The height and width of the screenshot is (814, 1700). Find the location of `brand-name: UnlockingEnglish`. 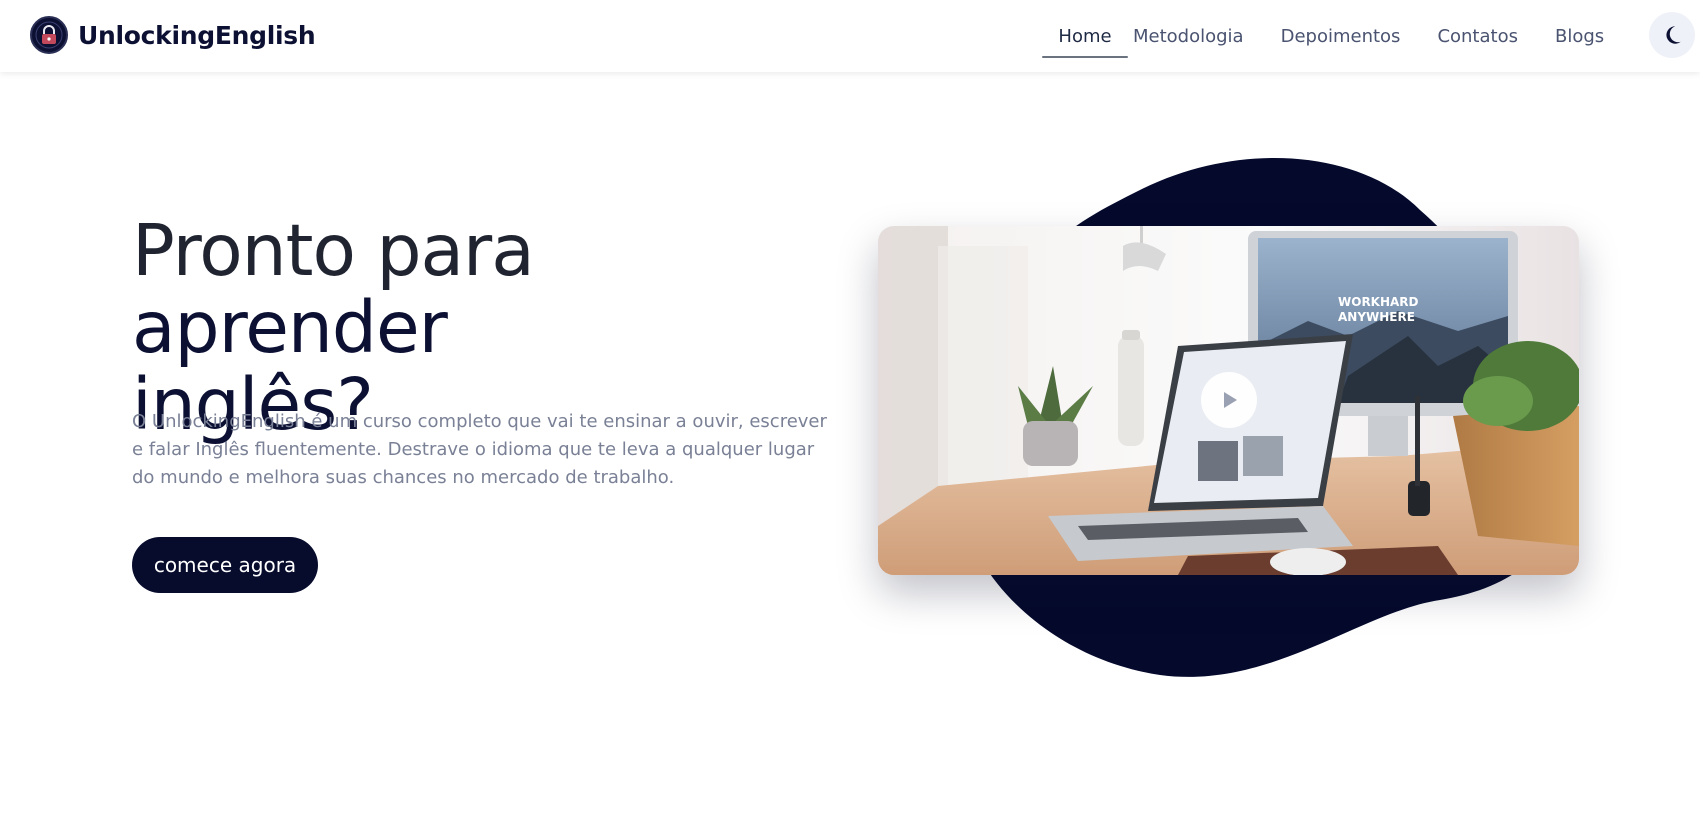

brand-name: UnlockingEnglish is located at coordinates (197, 35).